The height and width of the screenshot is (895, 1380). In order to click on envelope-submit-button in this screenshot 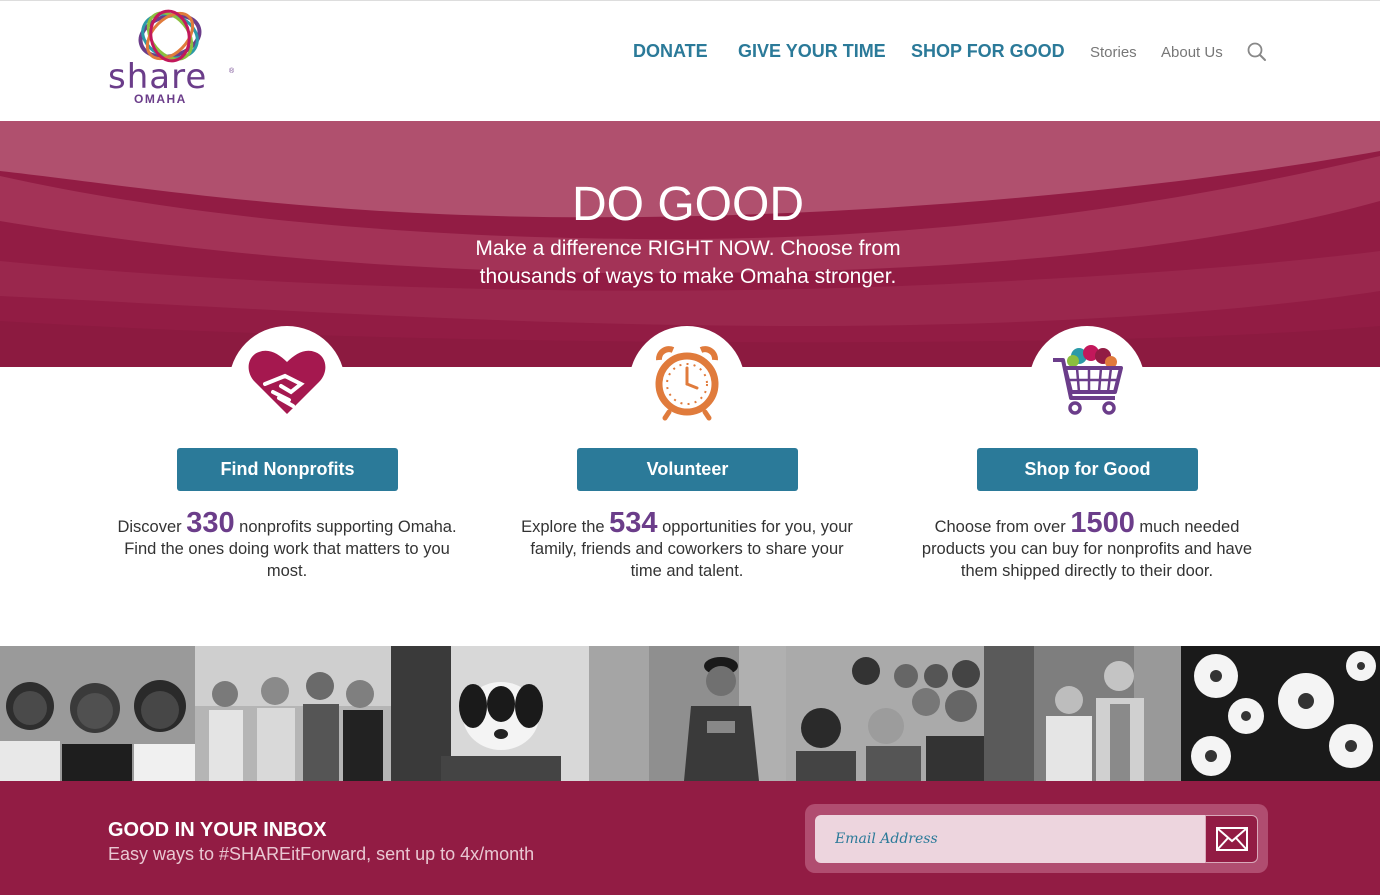, I will do `click(1231, 839)`.